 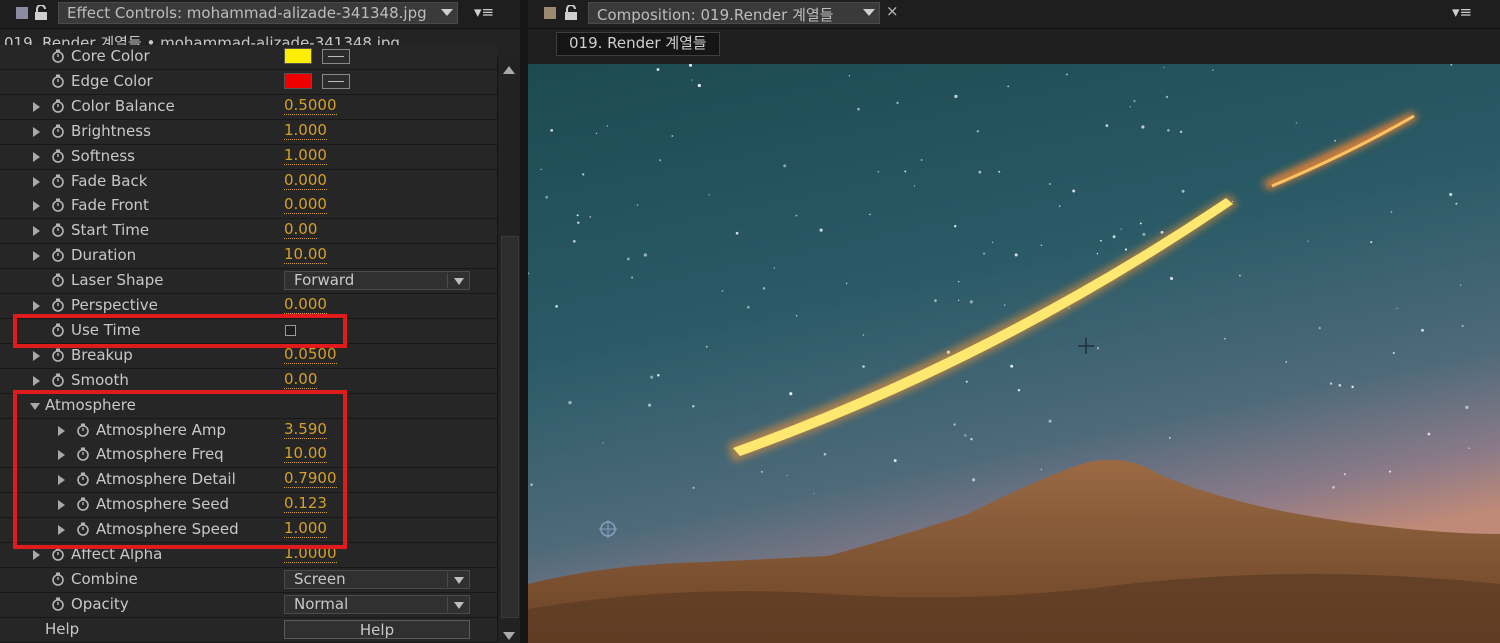 I want to click on property-label: Start Time, so click(x=110, y=230).